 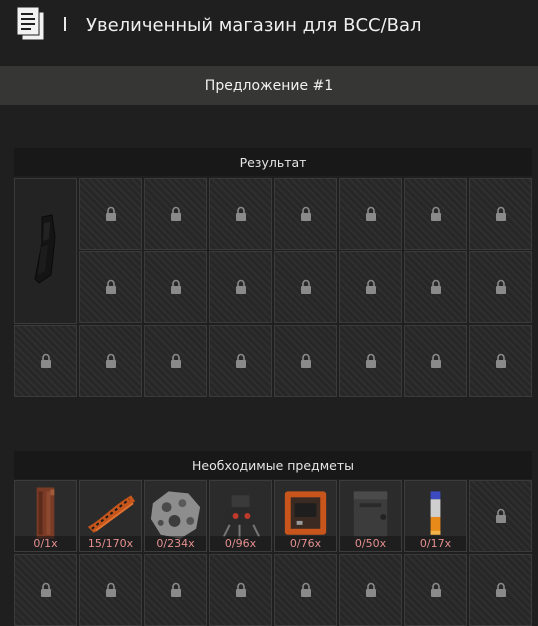 What do you see at coordinates (240, 516) in the screenshot?
I see `required-item: 0/96x` at bounding box center [240, 516].